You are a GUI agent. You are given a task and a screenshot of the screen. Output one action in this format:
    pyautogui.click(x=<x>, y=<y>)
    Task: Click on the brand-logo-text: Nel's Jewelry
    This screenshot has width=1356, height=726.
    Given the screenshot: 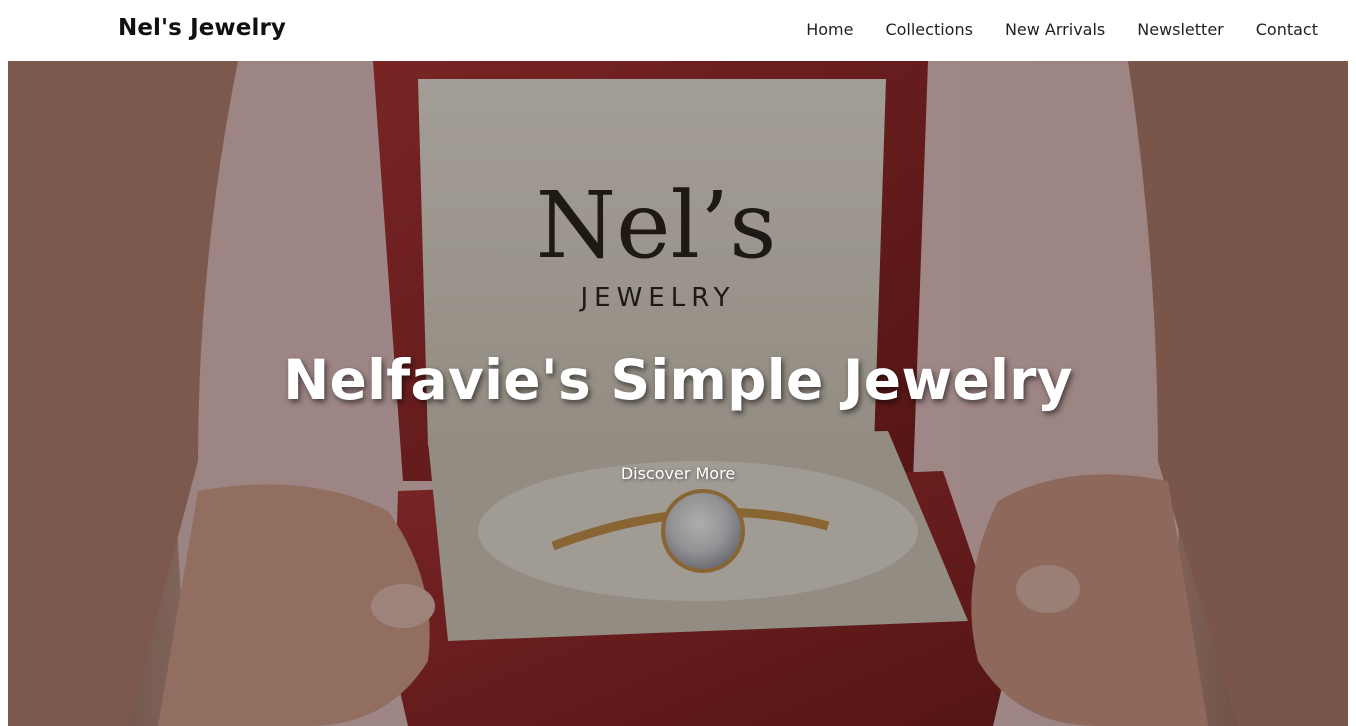 What is the action you would take?
    pyautogui.click(x=202, y=28)
    